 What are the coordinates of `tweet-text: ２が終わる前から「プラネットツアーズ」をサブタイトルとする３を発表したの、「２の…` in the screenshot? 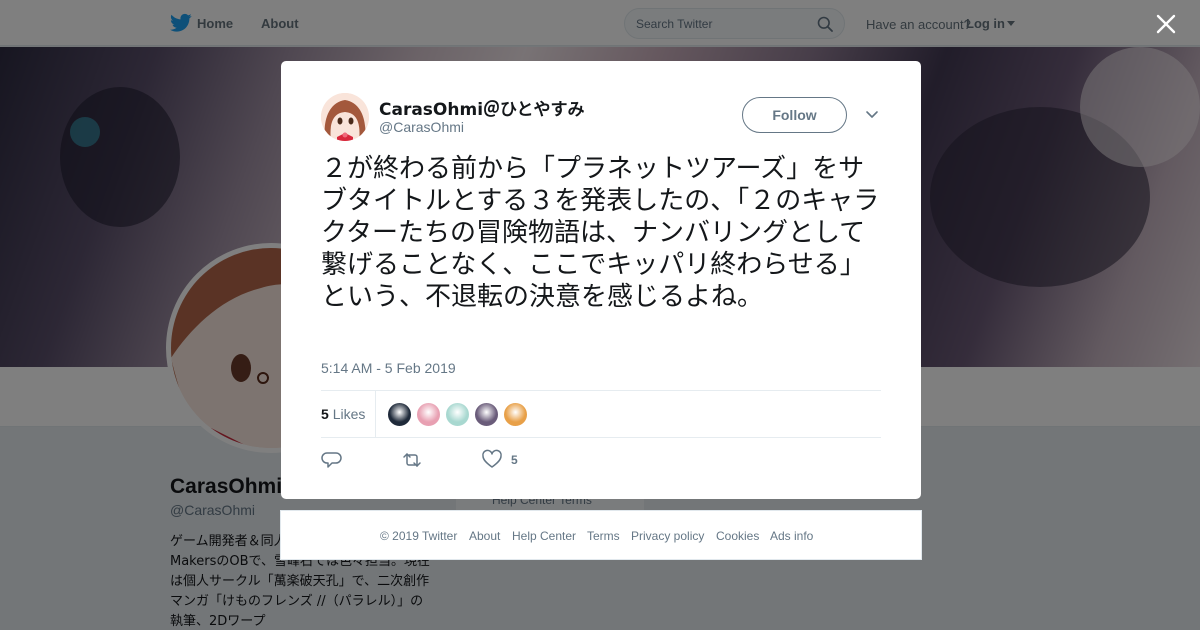 It's located at (600, 233).